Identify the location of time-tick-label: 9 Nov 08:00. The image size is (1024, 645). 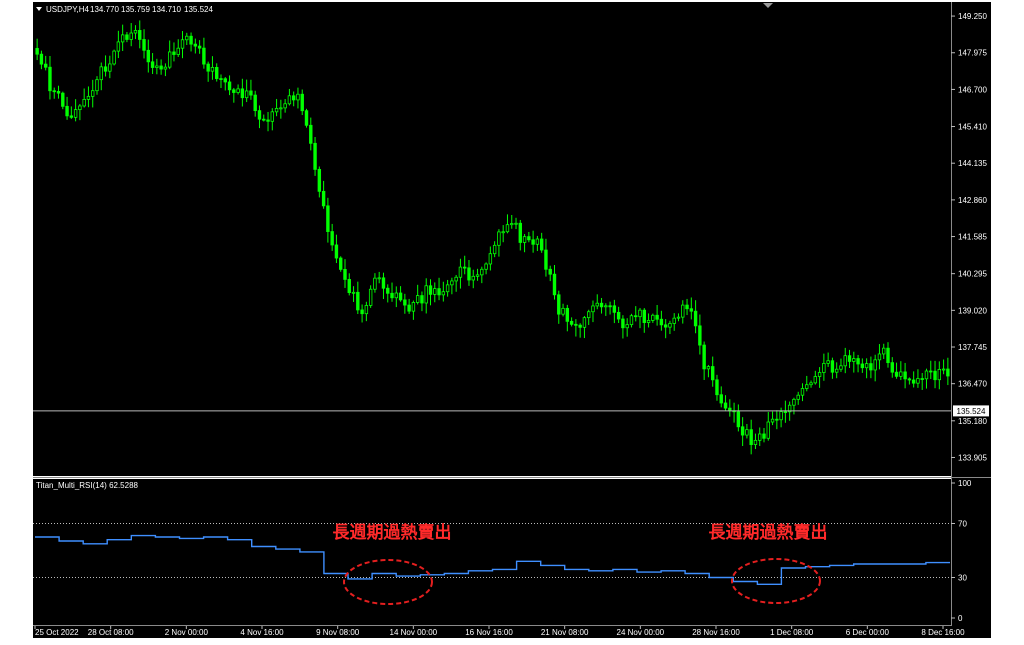
(338, 632).